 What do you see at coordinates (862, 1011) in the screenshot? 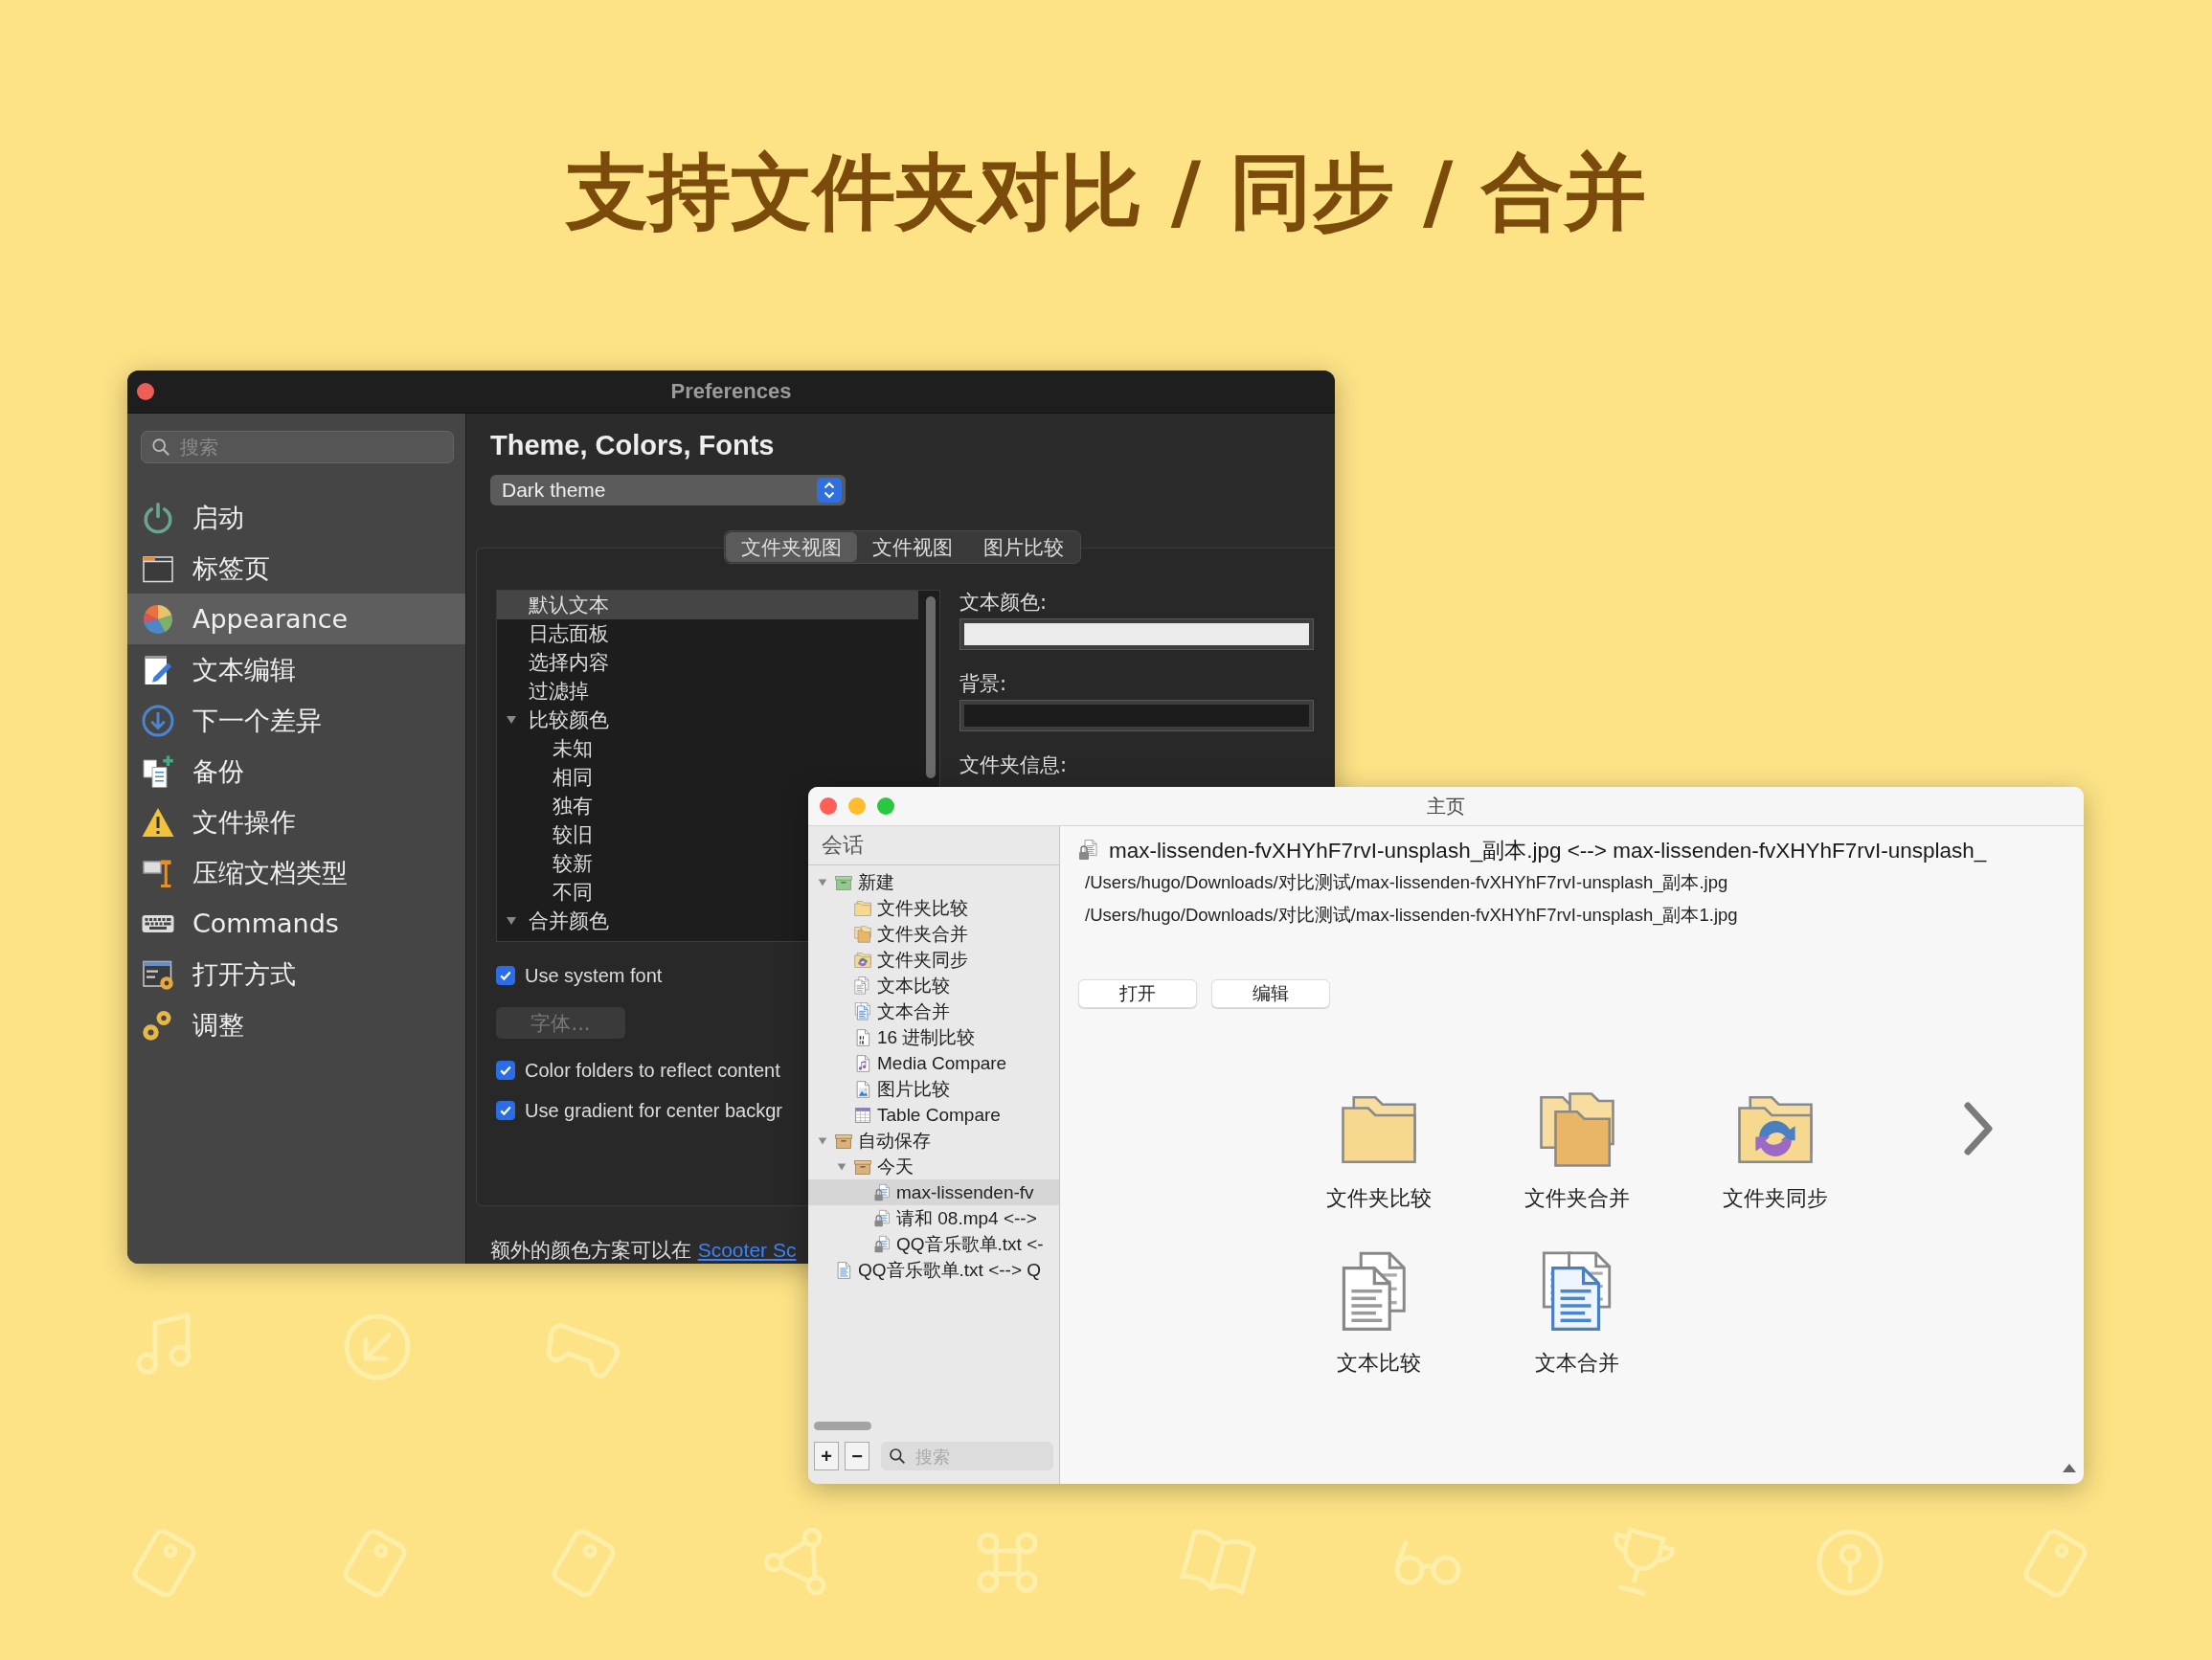
I see `documents-icon` at bounding box center [862, 1011].